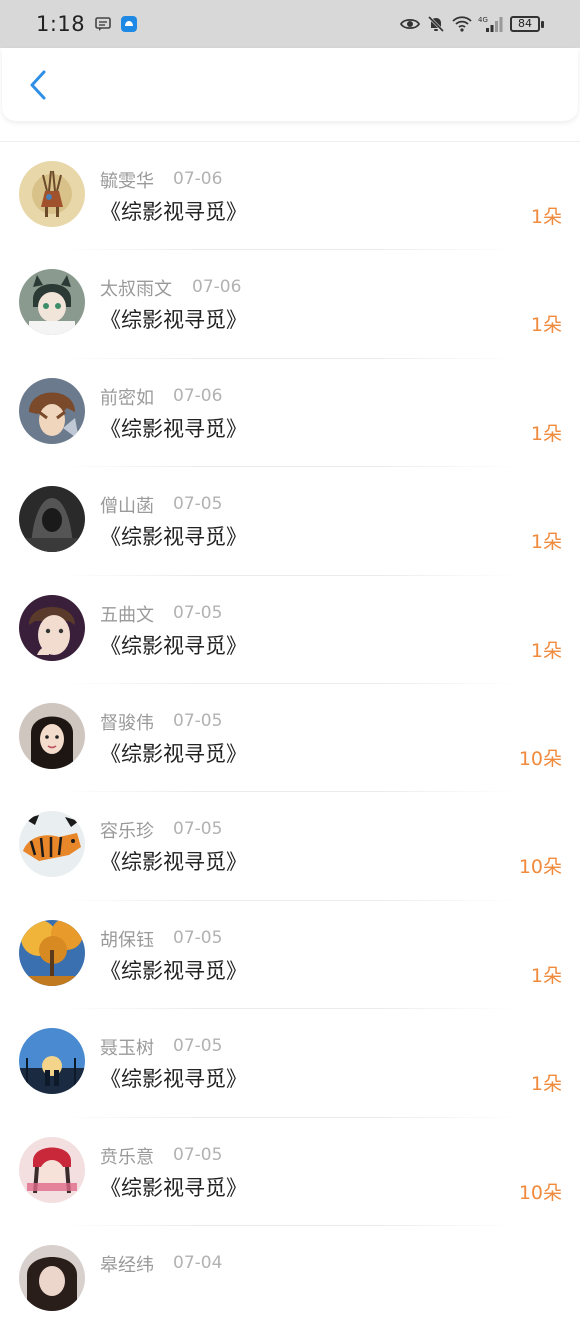 The height and width of the screenshot is (1334, 580). I want to click on list-item: 僧山菡 07-05 《综影视寻觅》 1朵, so click(290, 521).